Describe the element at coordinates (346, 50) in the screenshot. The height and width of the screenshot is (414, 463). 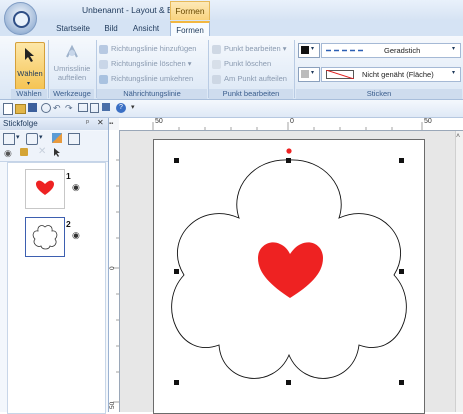
I see `dashed-line-icon` at that location.